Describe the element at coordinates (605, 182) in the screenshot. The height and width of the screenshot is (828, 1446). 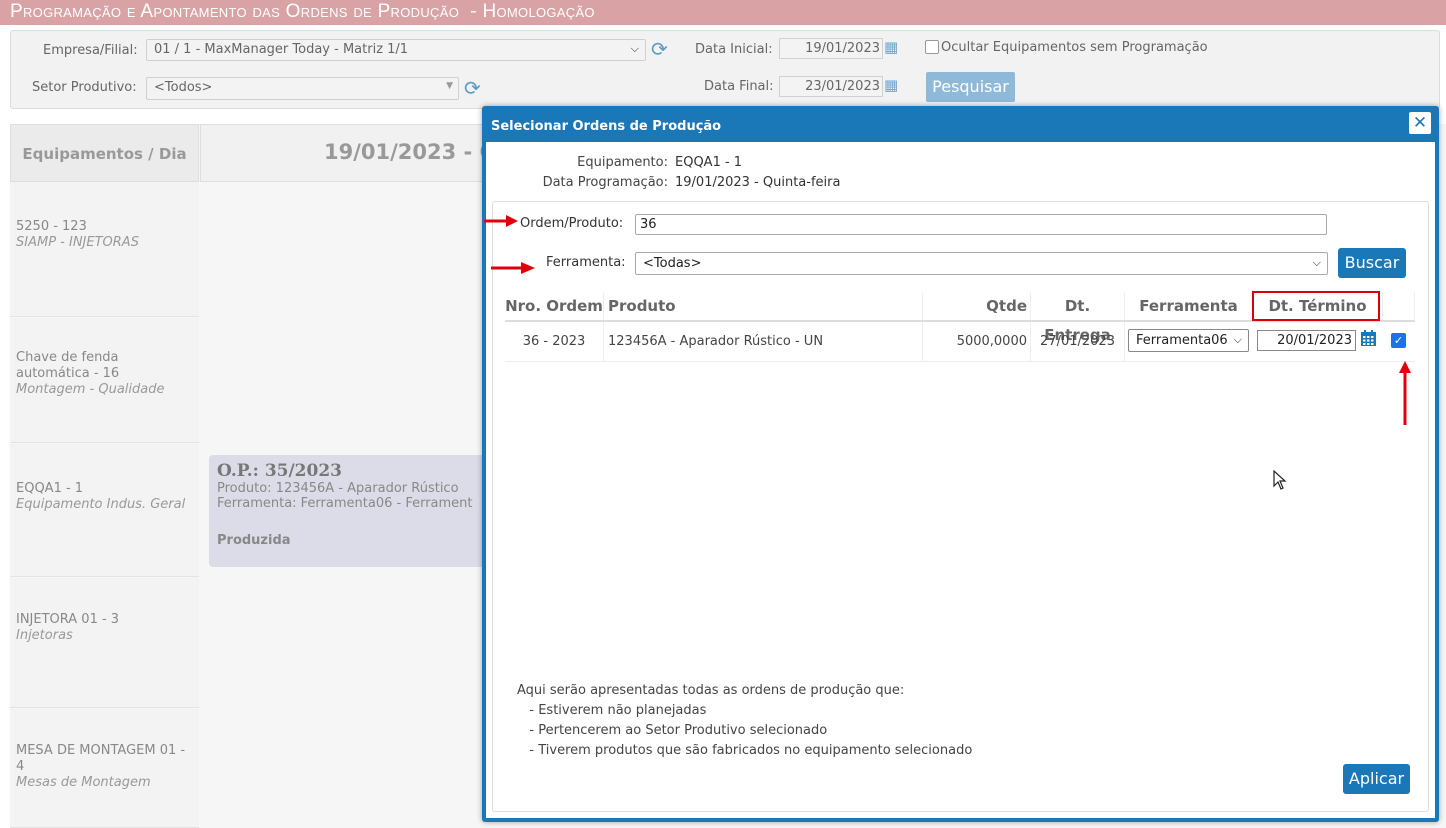
I see `schedule-date-label: Data Programação:` at that location.